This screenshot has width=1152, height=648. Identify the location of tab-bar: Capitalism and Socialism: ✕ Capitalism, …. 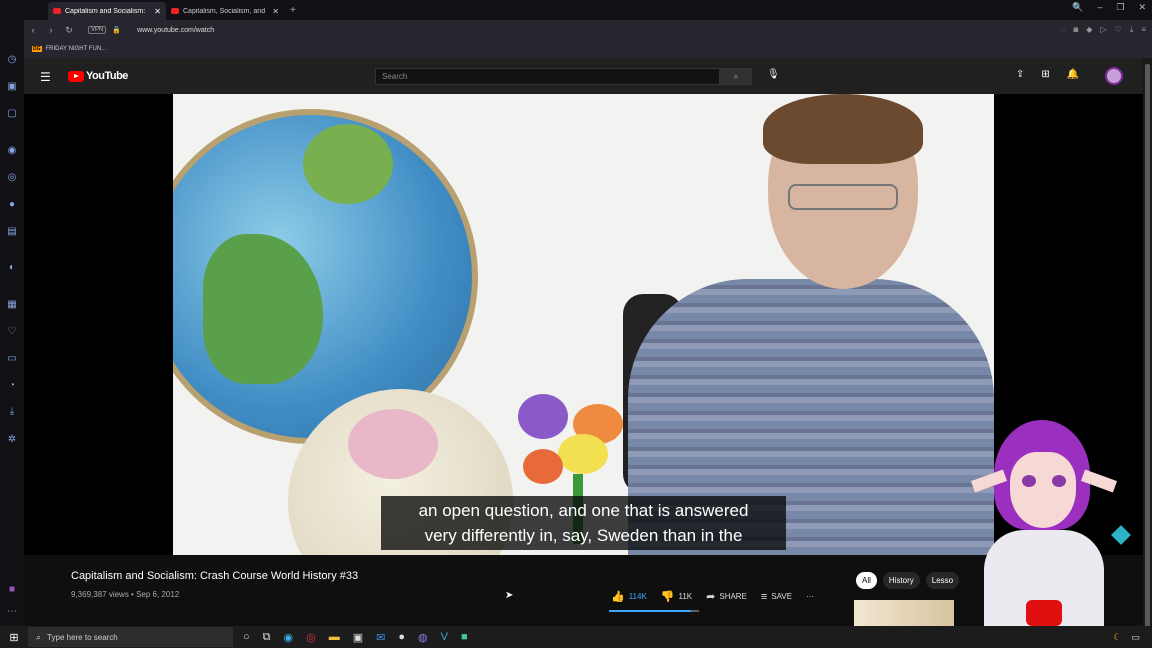
(576, 10).